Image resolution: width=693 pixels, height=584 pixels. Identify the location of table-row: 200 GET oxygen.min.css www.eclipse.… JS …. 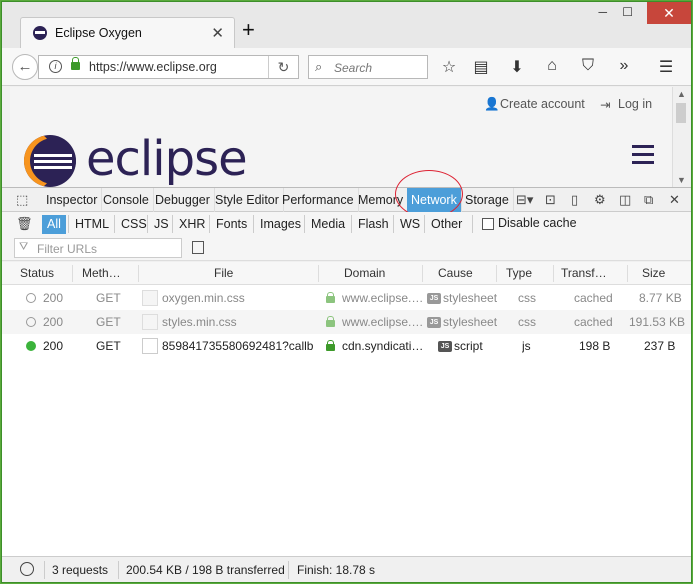
(346, 298).